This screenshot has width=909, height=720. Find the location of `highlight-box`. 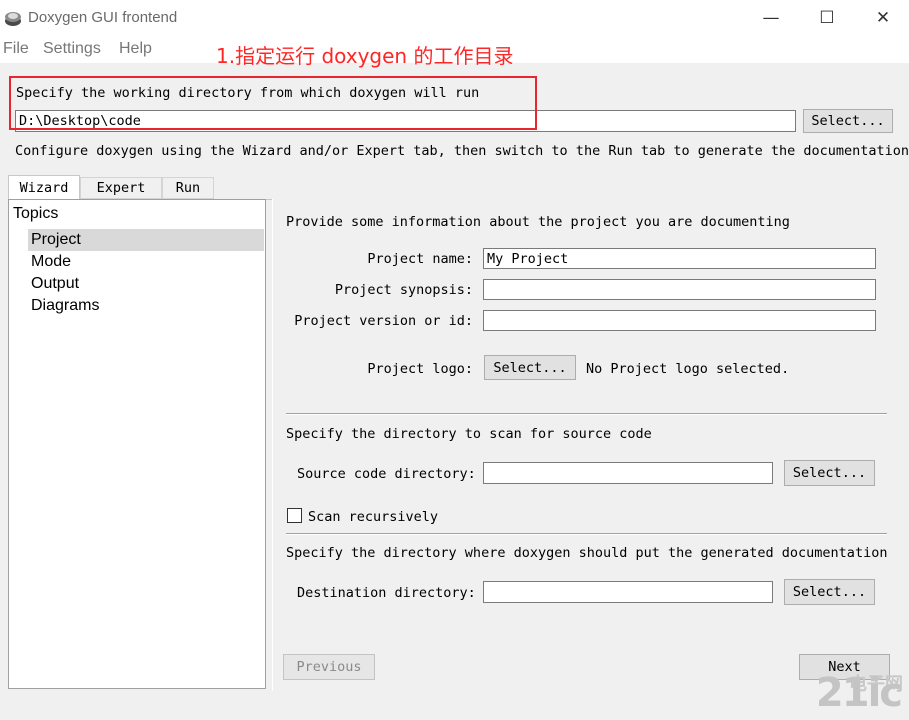

highlight-box is located at coordinates (273, 103).